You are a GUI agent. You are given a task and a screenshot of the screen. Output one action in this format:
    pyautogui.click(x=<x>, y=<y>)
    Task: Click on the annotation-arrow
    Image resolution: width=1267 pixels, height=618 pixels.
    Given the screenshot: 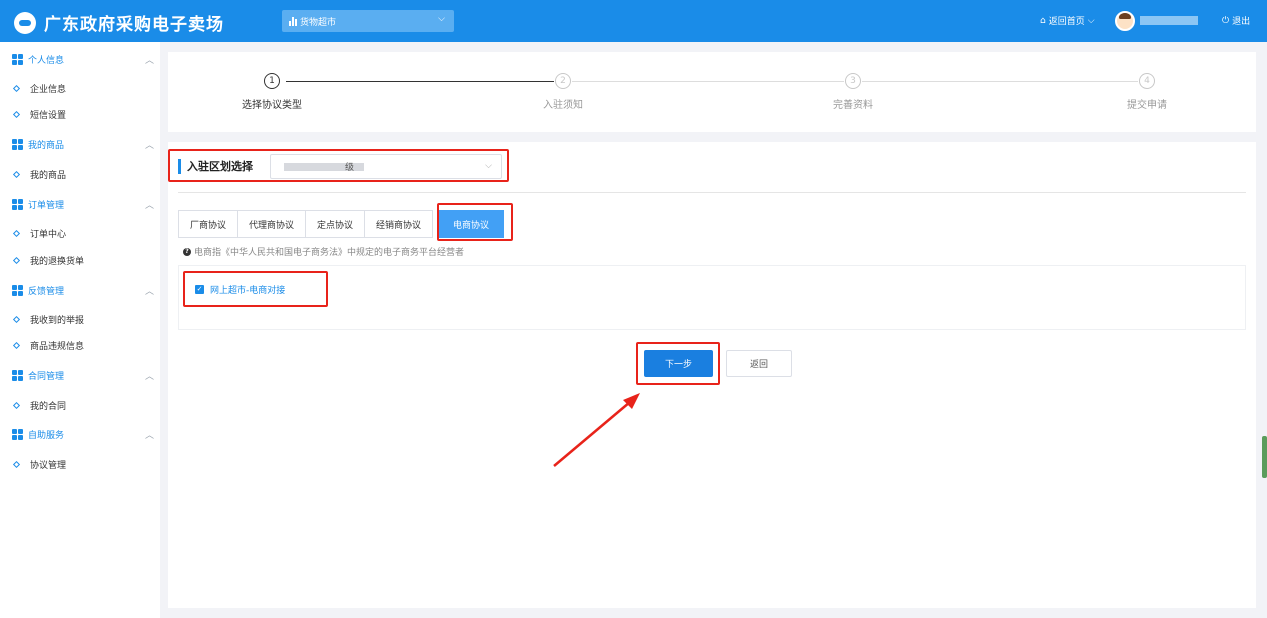 What is the action you would take?
    pyautogui.click(x=596, y=430)
    